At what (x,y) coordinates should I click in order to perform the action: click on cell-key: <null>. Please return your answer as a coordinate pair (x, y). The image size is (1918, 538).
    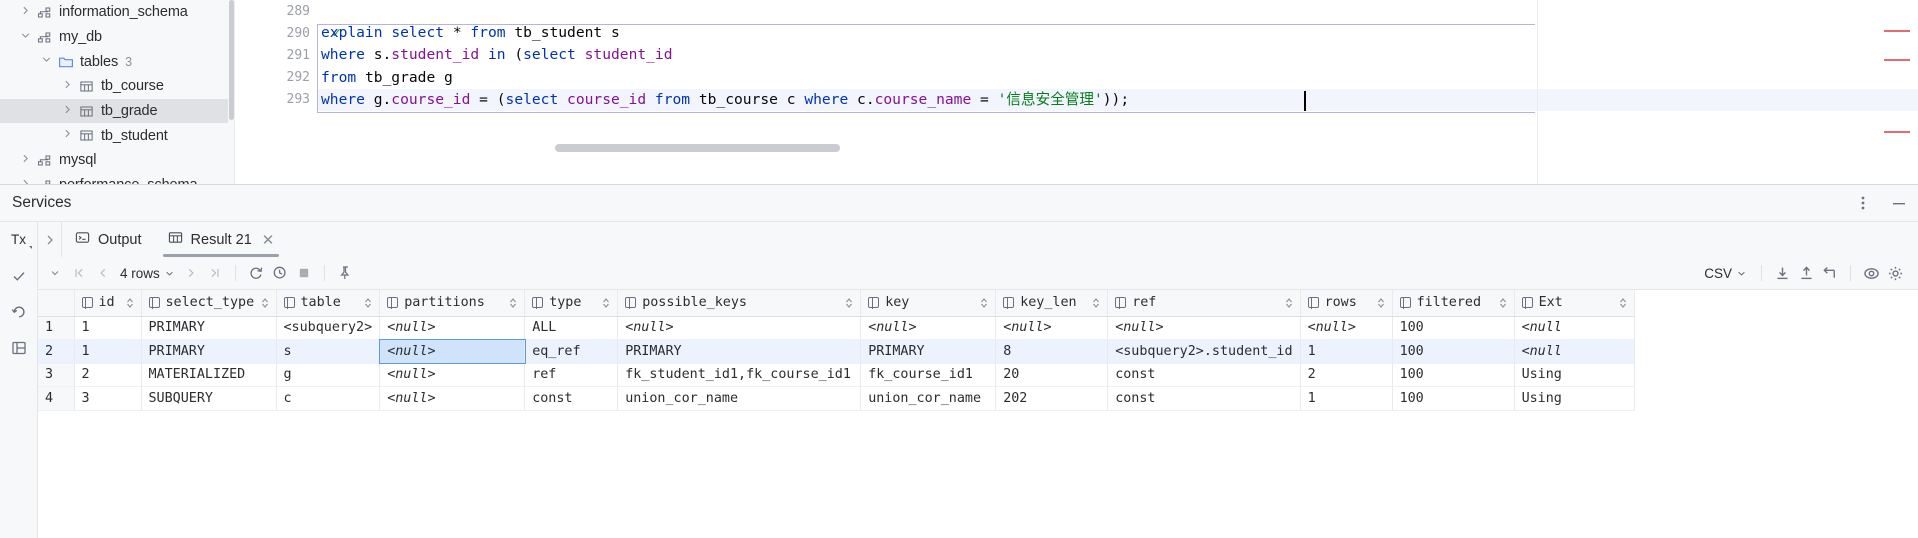
    Looking at the image, I should click on (928, 328).